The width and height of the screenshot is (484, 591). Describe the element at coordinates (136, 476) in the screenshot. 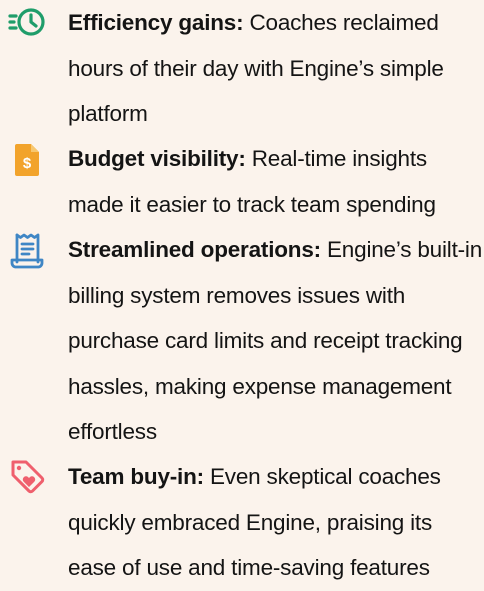

I see `benefit-title: Team buy-in:` at that location.